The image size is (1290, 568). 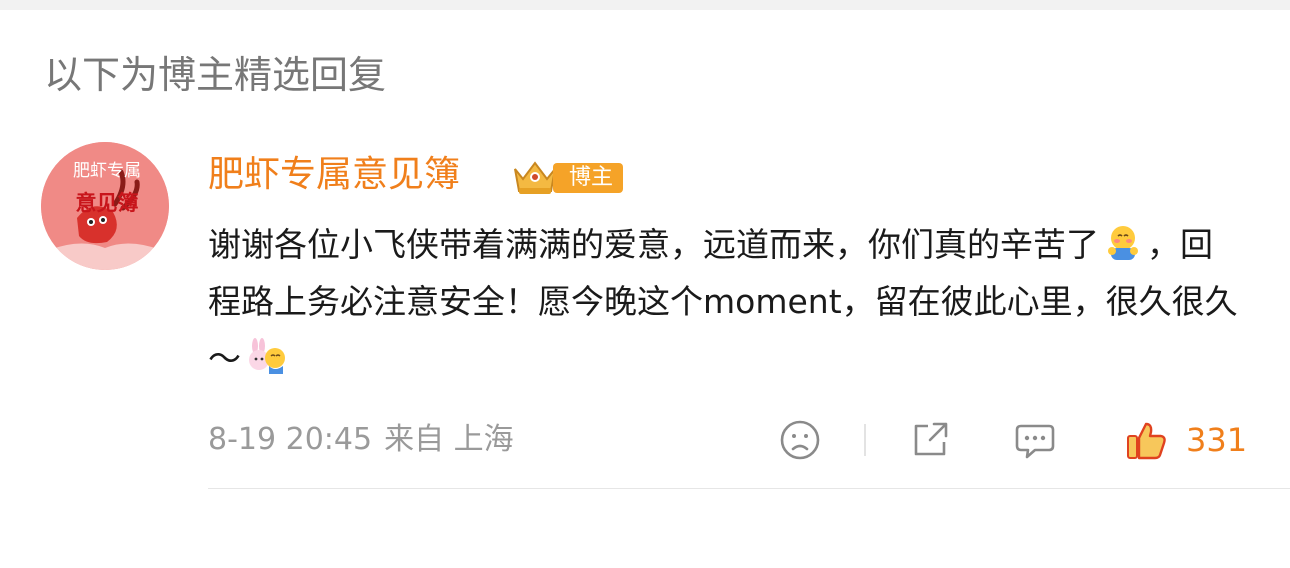 What do you see at coordinates (1146, 440) in the screenshot?
I see `thumbs-up-icon` at bounding box center [1146, 440].